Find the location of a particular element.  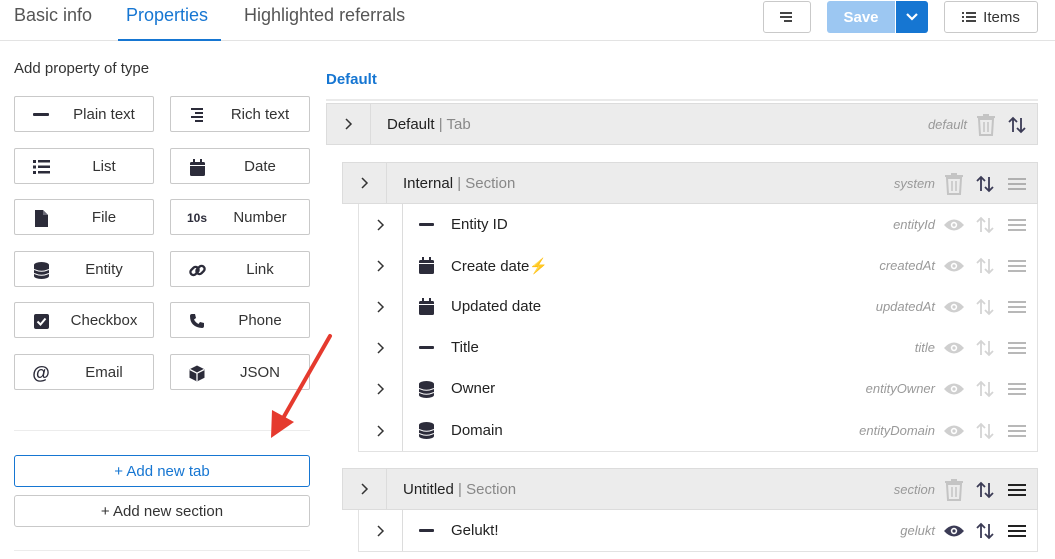

add-property-title: Add property of type is located at coordinates (82, 68).